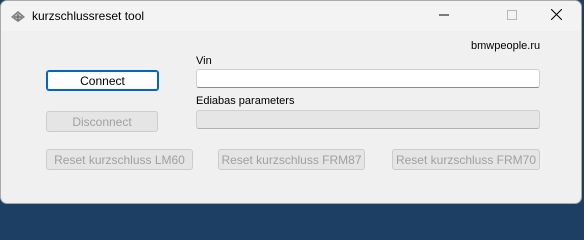 The image size is (584, 240). I want to click on vin-label: Vin, so click(204, 61).